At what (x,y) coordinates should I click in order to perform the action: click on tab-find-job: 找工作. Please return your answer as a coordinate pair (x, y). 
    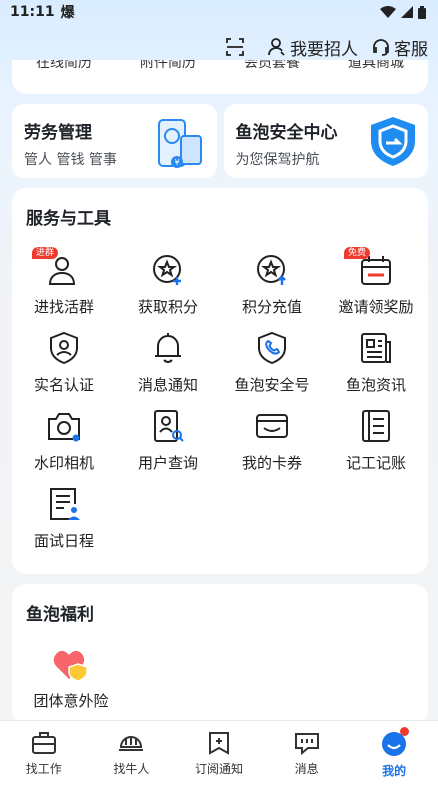
    Looking at the image, I should click on (44, 754).